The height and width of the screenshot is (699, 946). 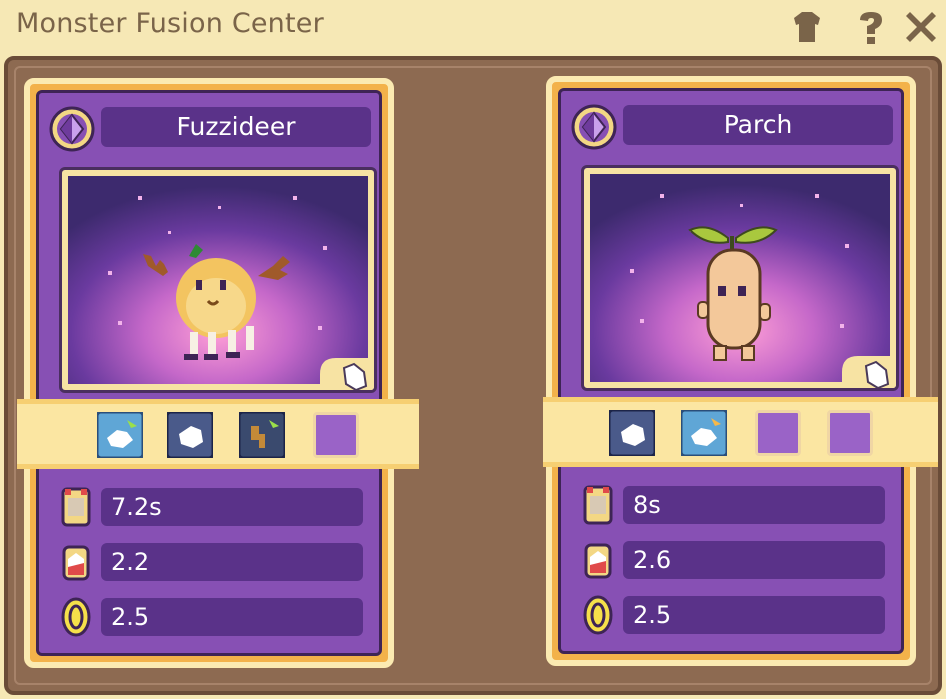 What do you see at coordinates (754, 560) in the screenshot?
I see `stat-value: 2.6` at bounding box center [754, 560].